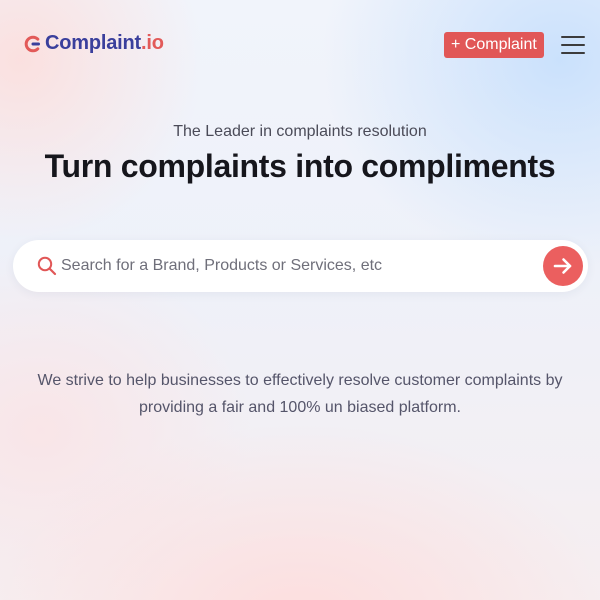  I want to click on add-complaint-button: + Complaint, so click(494, 45).